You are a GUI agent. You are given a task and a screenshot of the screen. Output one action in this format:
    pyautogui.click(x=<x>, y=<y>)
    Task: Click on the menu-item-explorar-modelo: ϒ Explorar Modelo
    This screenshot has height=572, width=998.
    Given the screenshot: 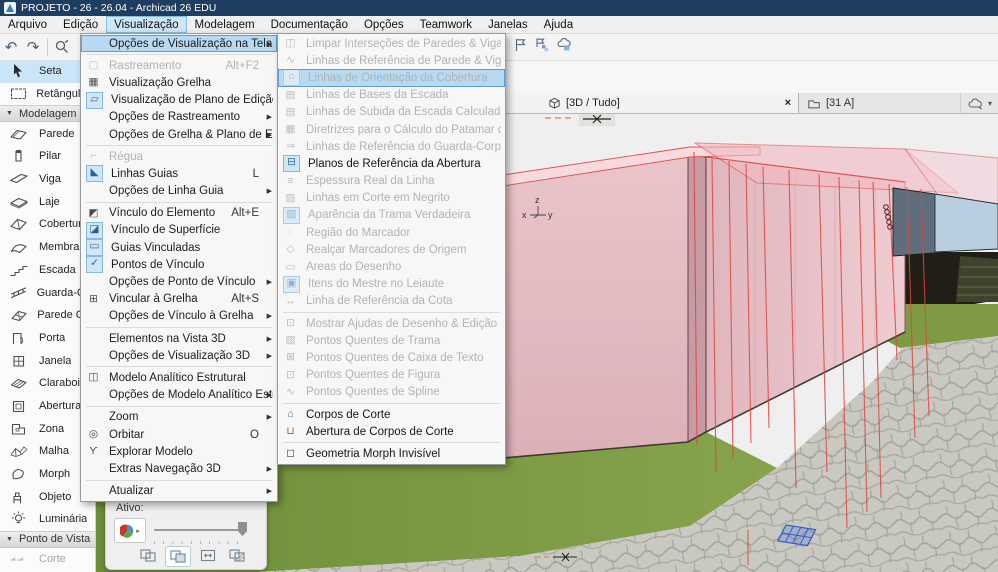 What is the action you would take?
    pyautogui.click(x=179, y=451)
    